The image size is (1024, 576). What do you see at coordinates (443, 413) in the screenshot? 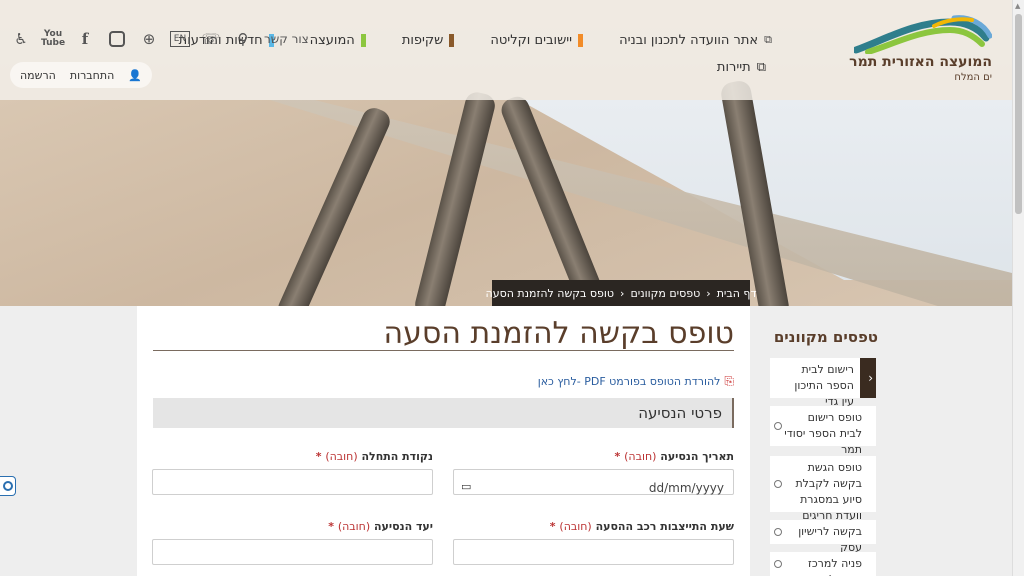
I see `section-header-trip-details: פרטי הנסיעה` at bounding box center [443, 413].